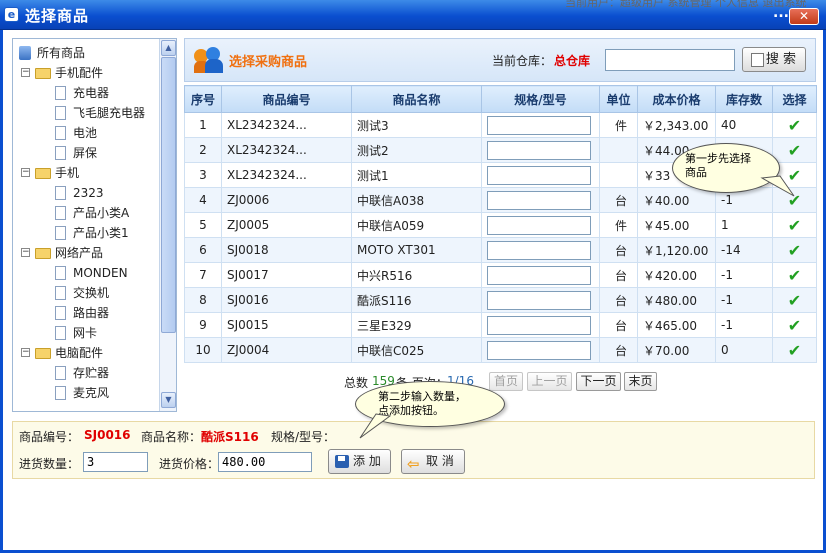  I want to click on tree-item: 产品小类A, so click(85, 213).